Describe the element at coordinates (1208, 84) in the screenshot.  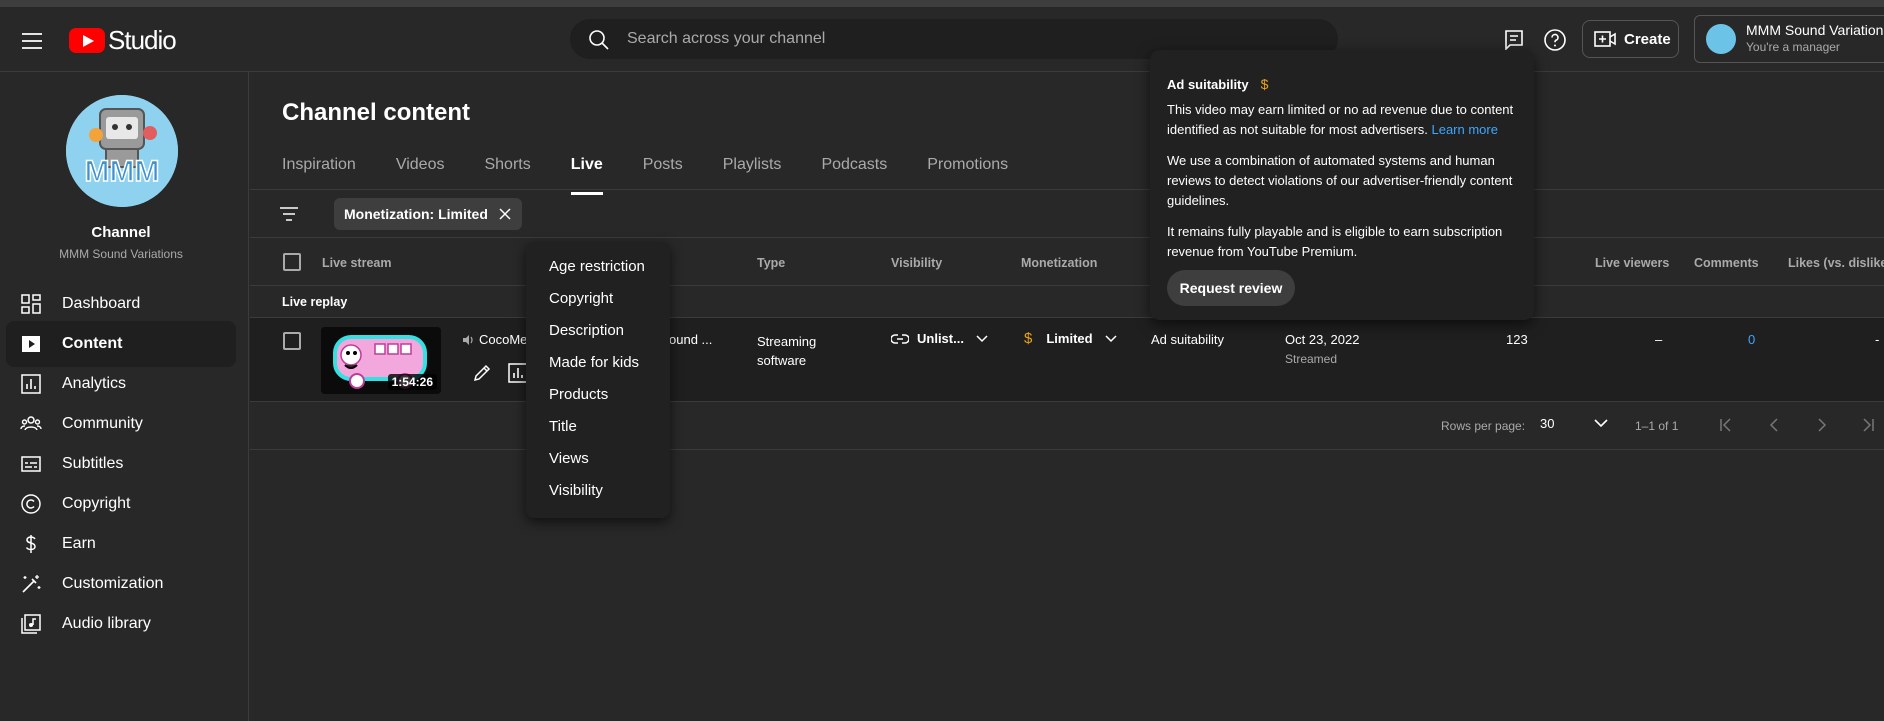
I see `tooltip-title-text: Ad suitability` at that location.